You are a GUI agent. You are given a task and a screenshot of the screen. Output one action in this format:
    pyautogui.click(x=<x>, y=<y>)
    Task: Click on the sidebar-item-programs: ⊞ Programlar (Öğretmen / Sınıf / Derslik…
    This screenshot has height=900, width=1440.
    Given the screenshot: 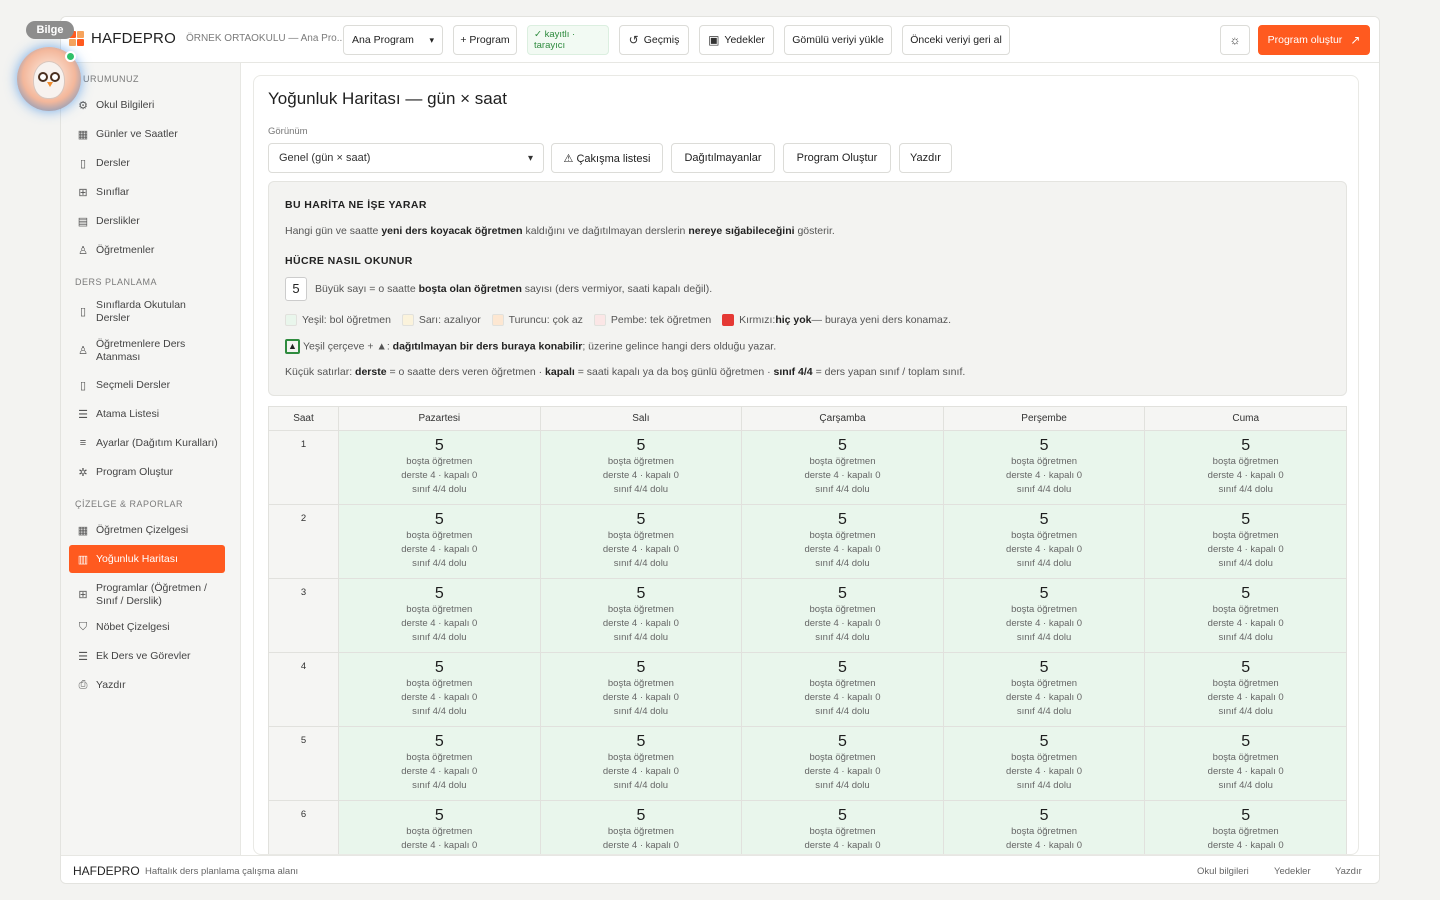 What is the action you would take?
    pyautogui.click(x=147, y=595)
    